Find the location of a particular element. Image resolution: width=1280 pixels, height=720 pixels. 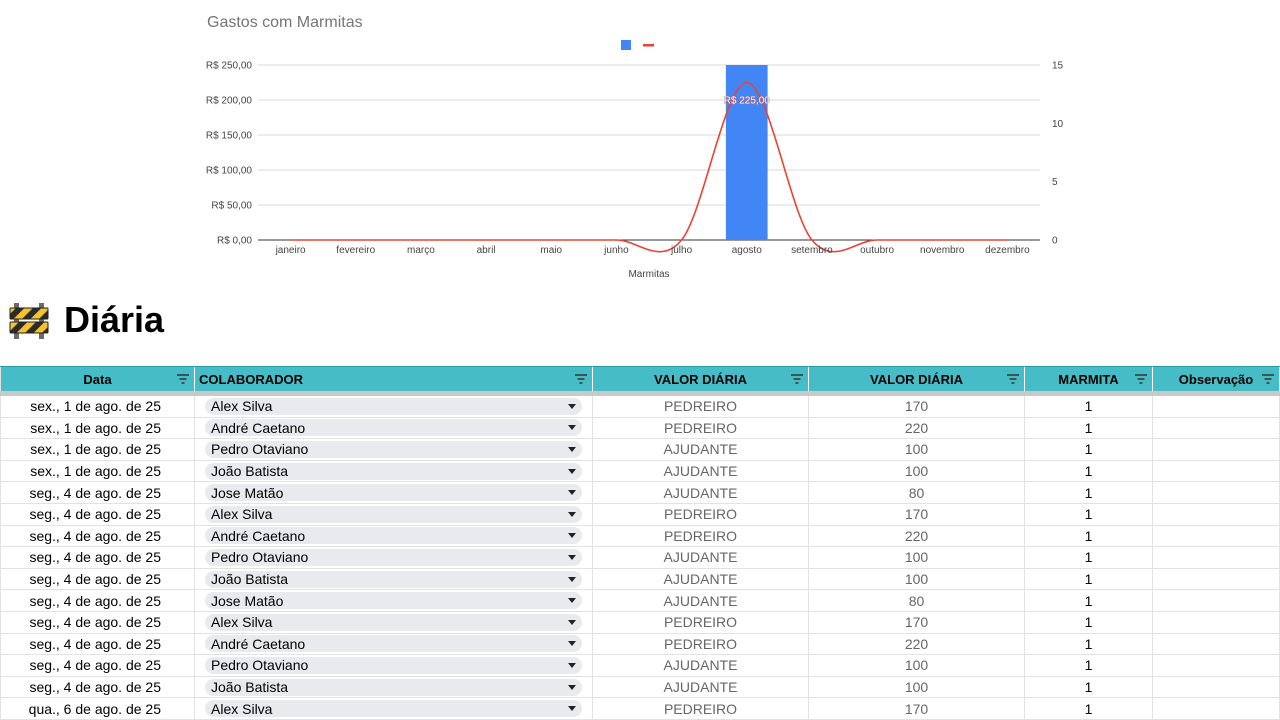

column-header-colaborador: COLABORADOR is located at coordinates (394, 379).